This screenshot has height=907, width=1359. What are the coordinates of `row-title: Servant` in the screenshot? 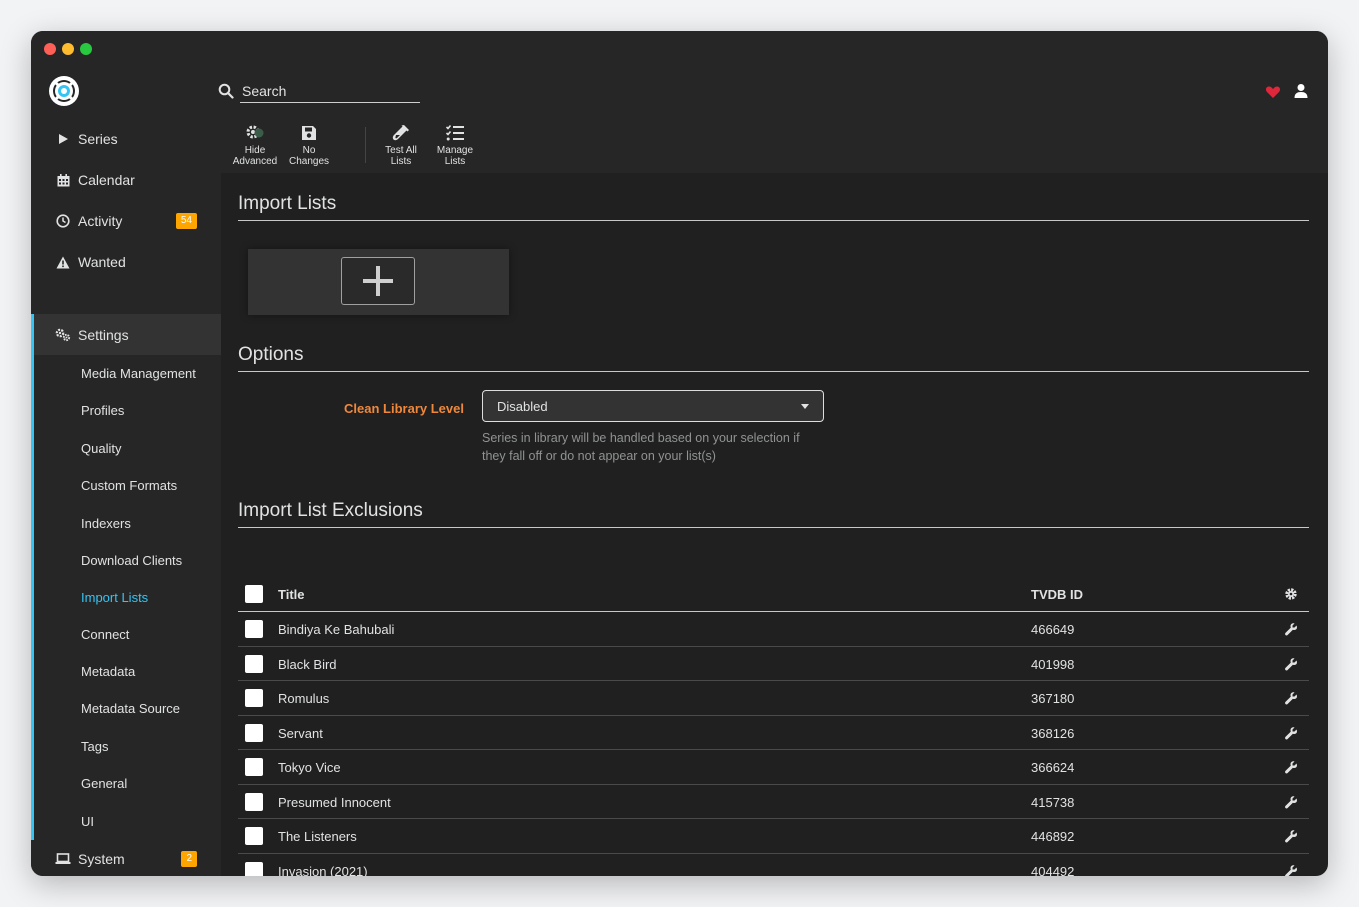 It's located at (300, 733).